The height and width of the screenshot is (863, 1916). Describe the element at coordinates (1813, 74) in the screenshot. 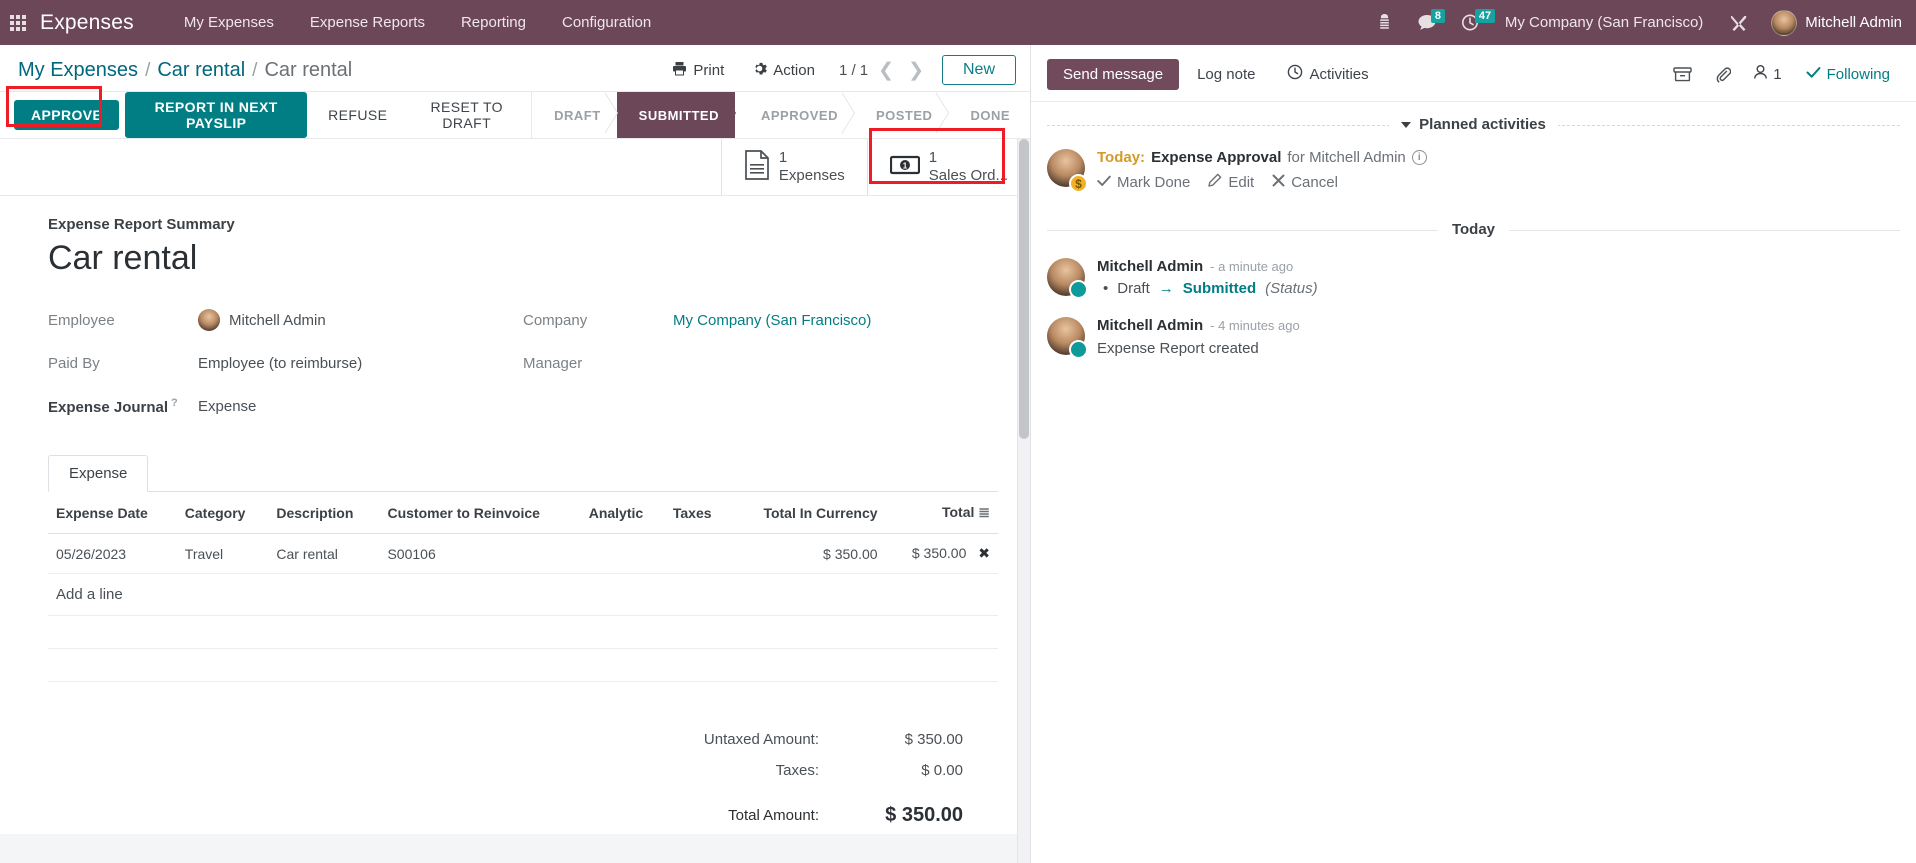

I see `check-icon` at that location.